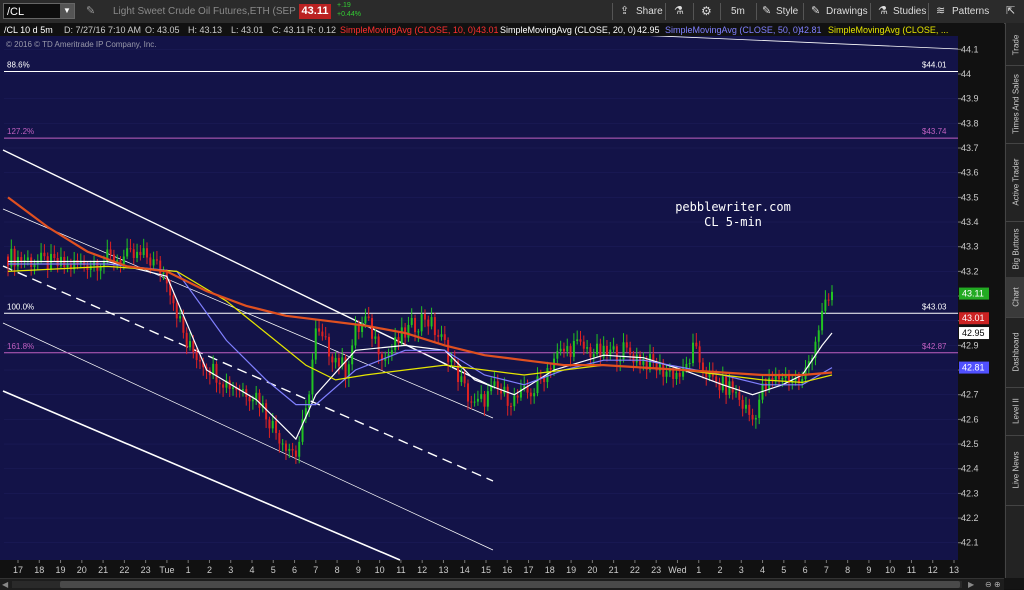  I want to click on x-tick-label: 9, so click(868, 570).